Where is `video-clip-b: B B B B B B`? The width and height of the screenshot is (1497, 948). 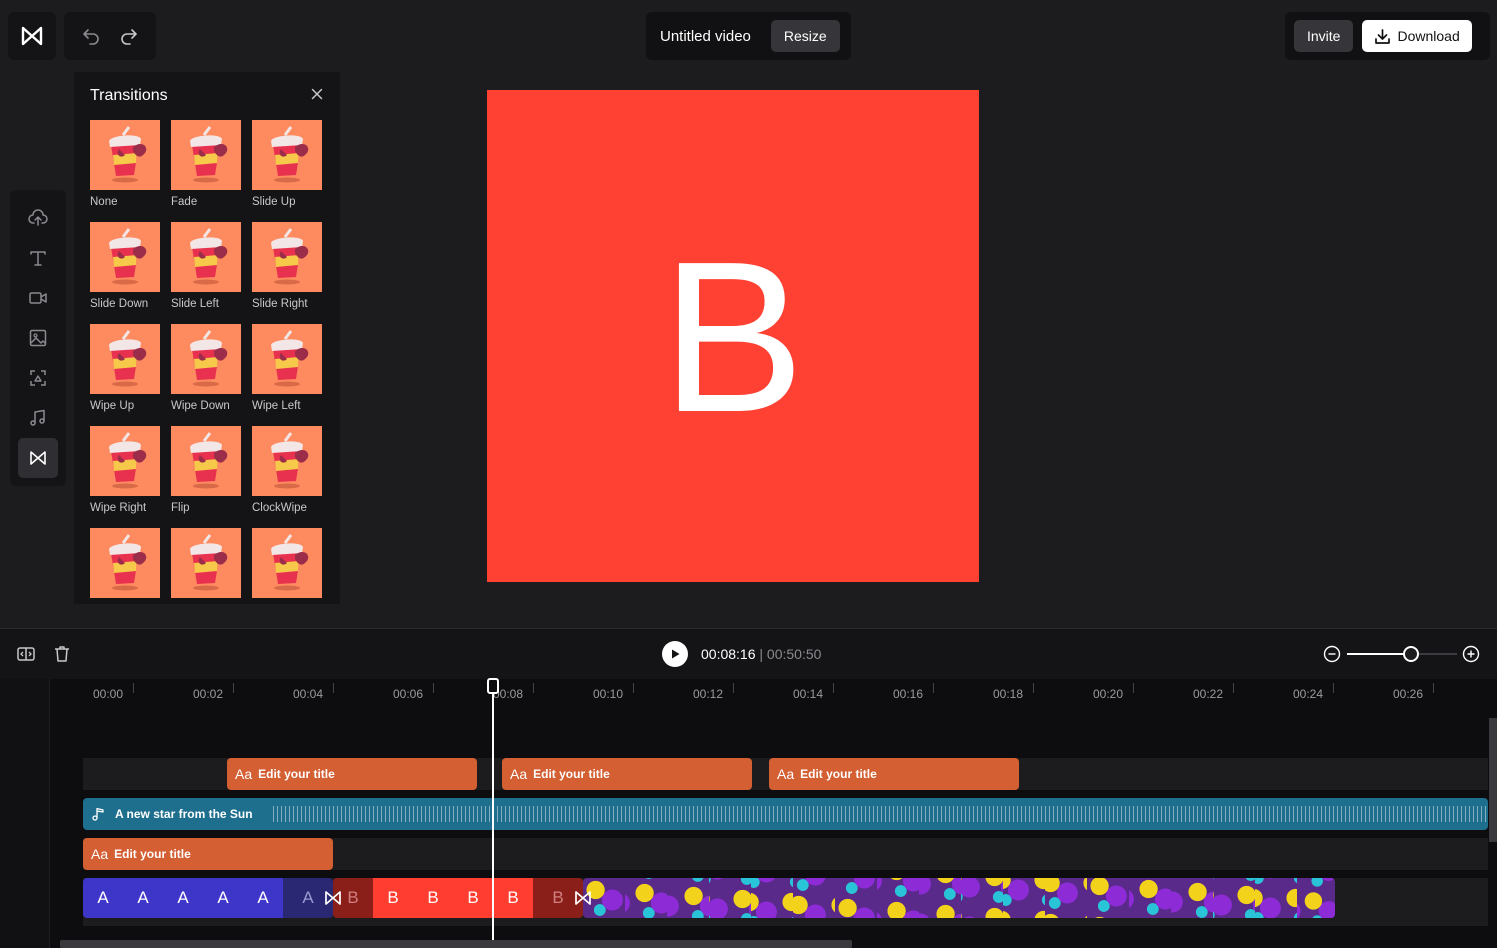
video-clip-b: B B B B B B is located at coordinates (458, 898).